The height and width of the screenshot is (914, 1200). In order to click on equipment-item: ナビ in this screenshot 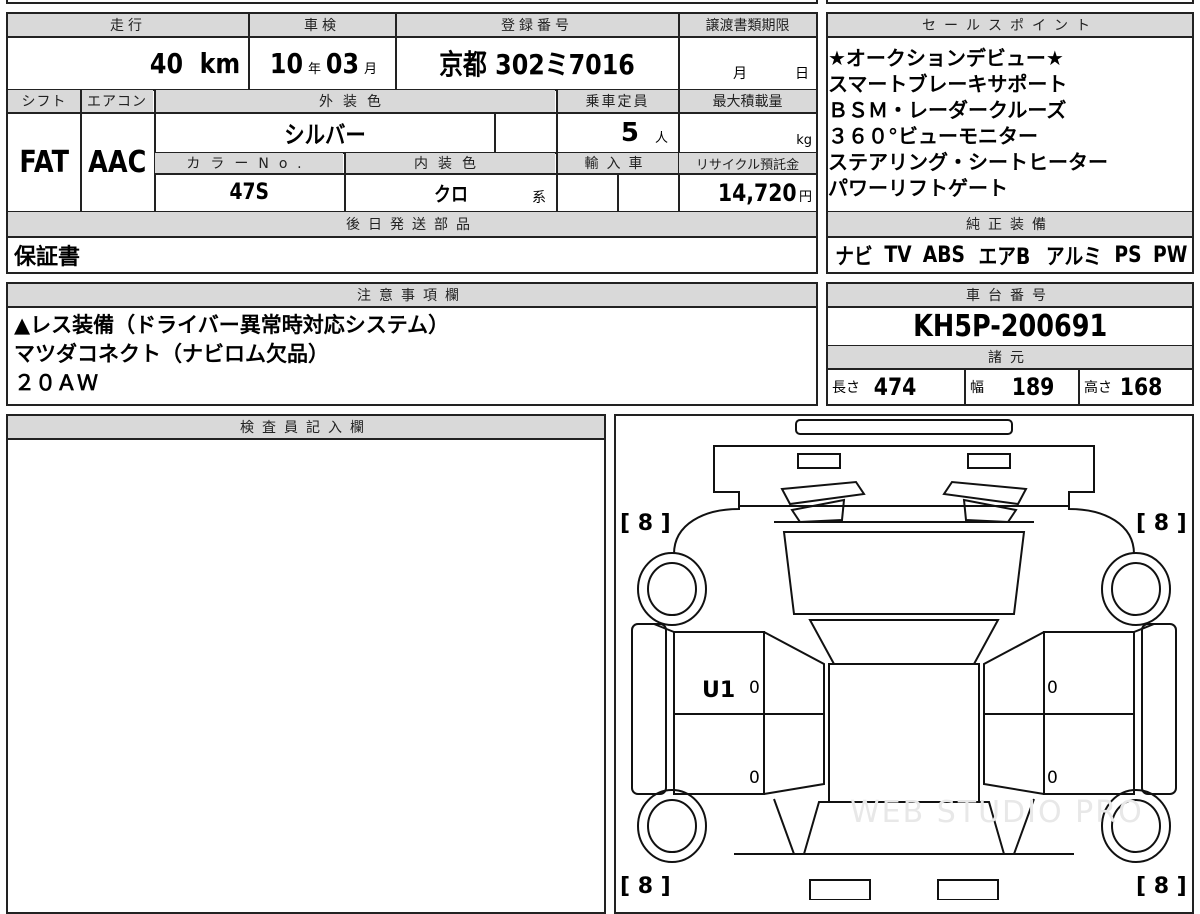, I will do `click(854, 257)`.